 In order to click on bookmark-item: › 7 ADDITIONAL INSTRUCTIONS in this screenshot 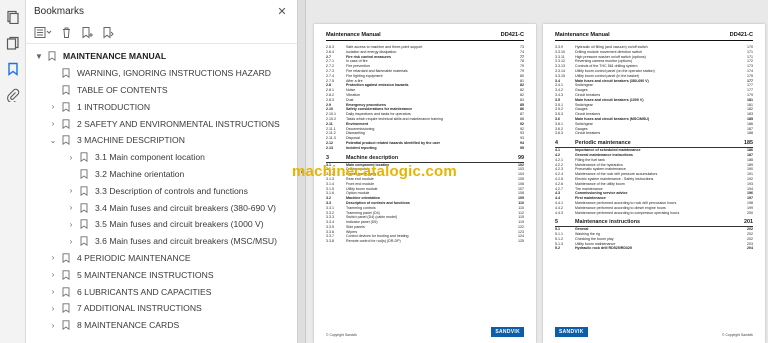, I will do `click(161, 308)`.